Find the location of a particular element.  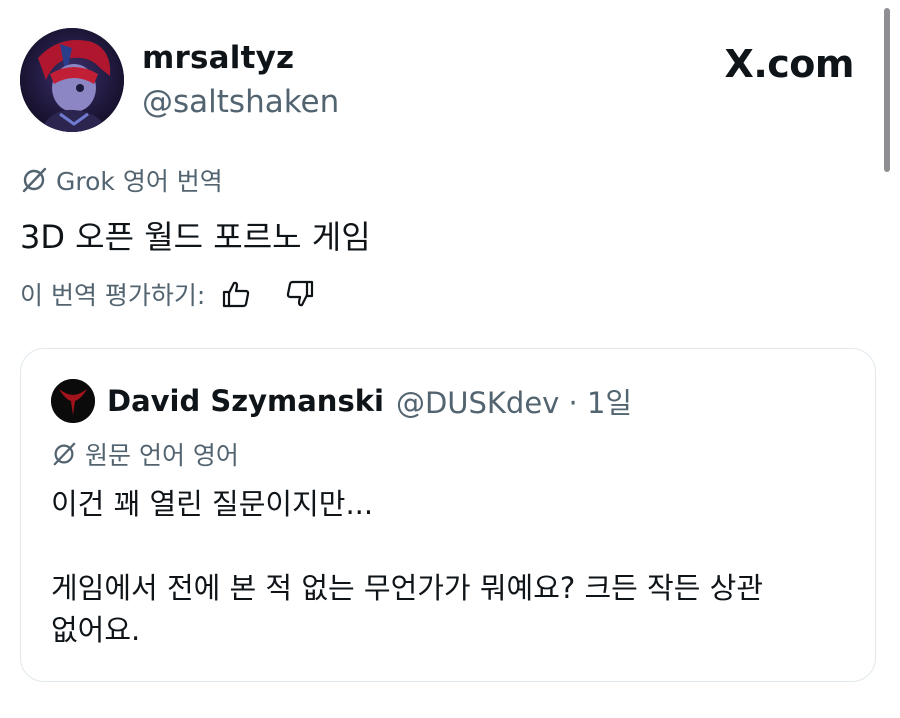

quoted-avatar is located at coordinates (73, 401).